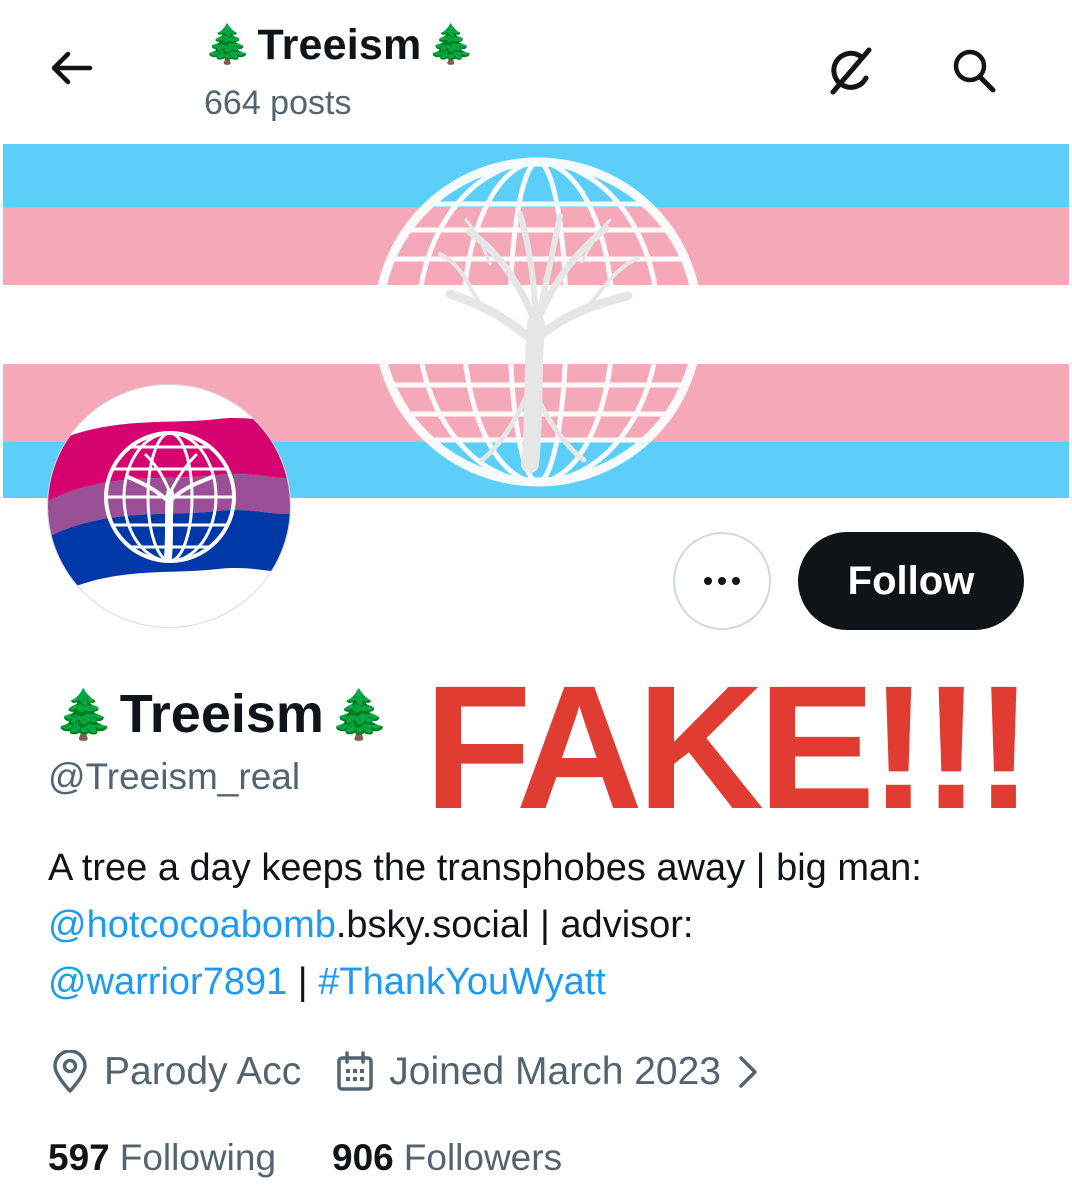  Describe the element at coordinates (748, 1072) in the screenshot. I see `chevron-right-icon` at that location.